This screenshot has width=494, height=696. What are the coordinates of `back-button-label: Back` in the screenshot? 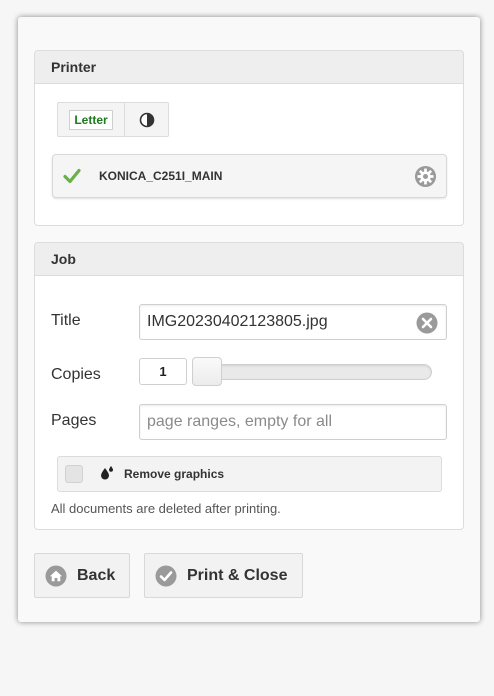 It's located at (96, 575).